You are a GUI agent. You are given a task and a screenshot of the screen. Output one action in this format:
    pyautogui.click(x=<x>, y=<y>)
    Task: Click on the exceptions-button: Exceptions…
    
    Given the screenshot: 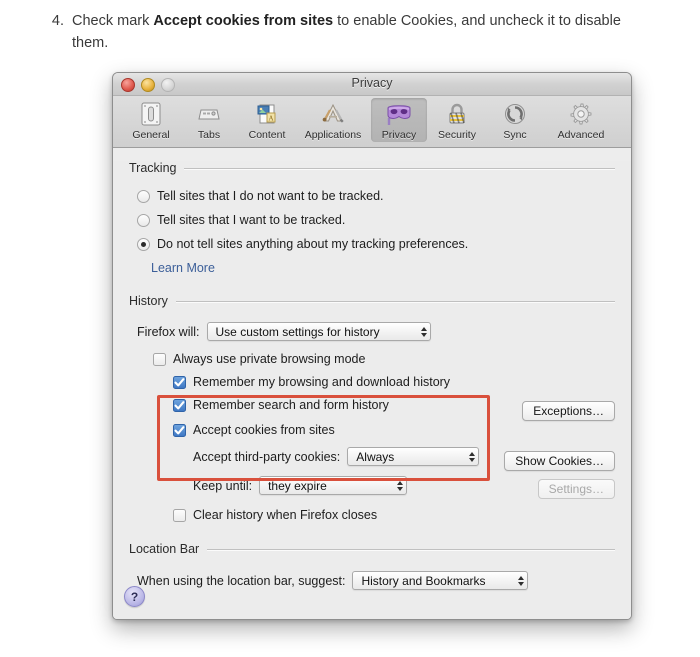 What is the action you would take?
    pyautogui.click(x=568, y=411)
    